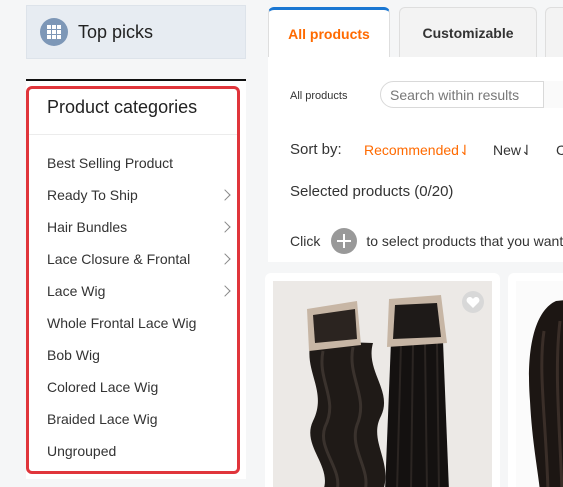 This screenshot has height=487, width=563. Describe the element at coordinates (559, 150) in the screenshot. I see `sort-more: C` at that location.